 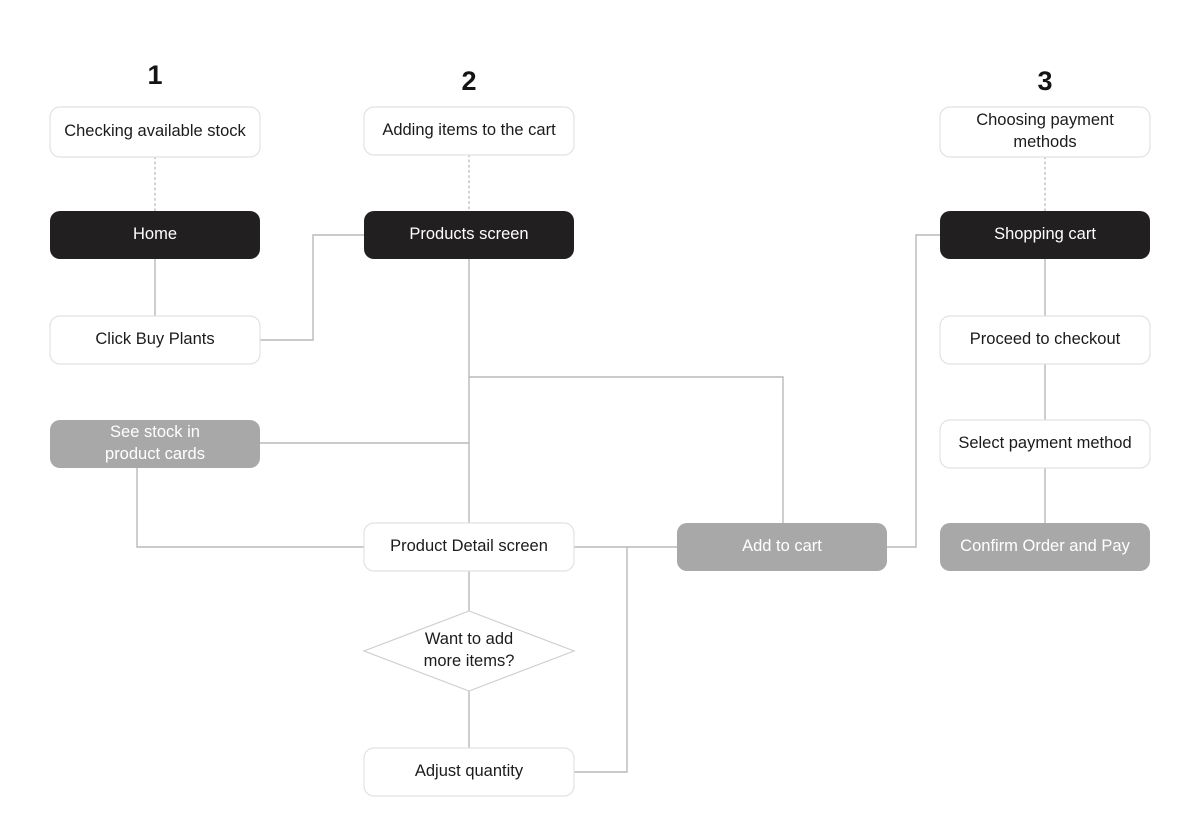 I want to click on node-checking-available-stock, so click(x=155, y=132).